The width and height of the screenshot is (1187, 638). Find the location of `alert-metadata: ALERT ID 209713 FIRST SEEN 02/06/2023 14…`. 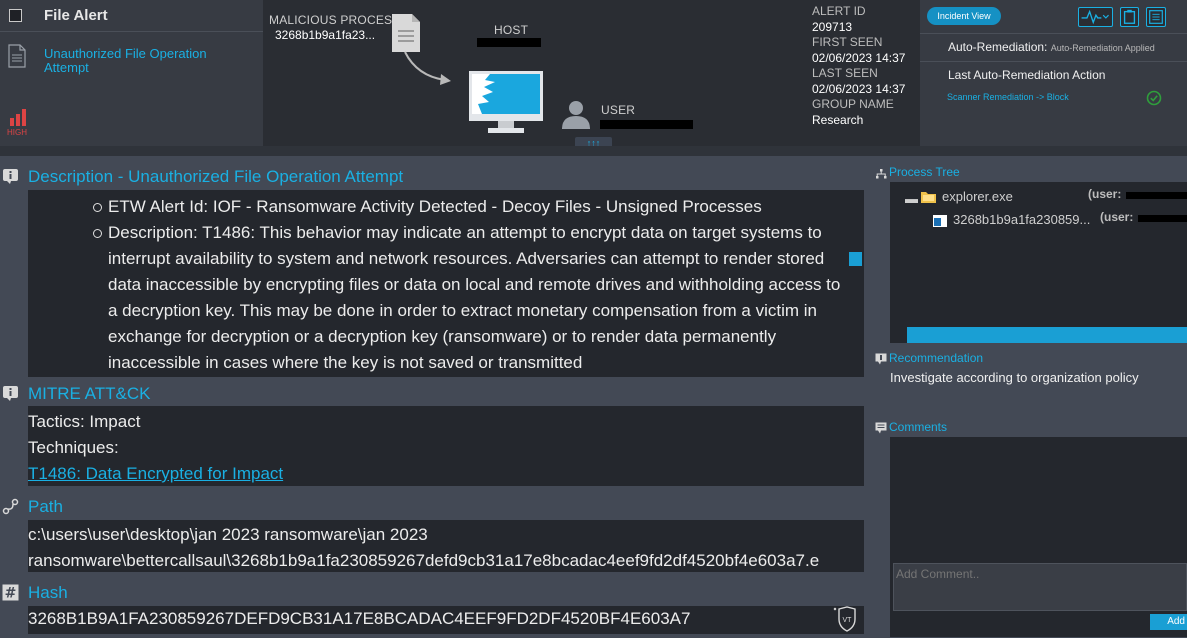

alert-metadata: ALERT ID 209713 FIRST SEEN 02/06/2023 14… is located at coordinates (865, 66).